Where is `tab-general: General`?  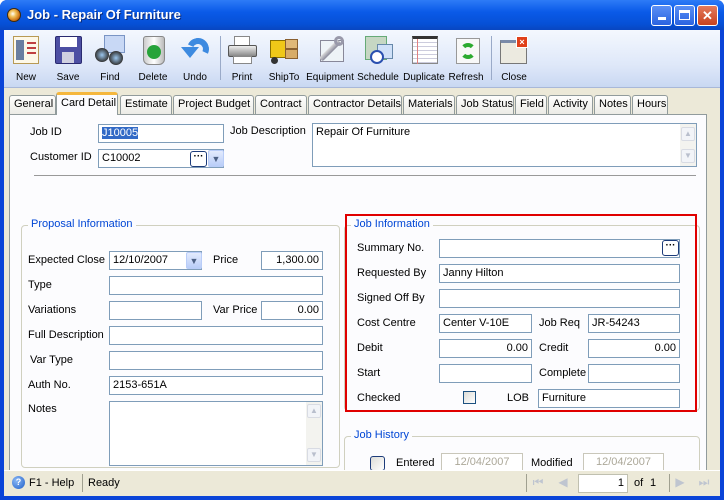
tab-general: General is located at coordinates (32, 104).